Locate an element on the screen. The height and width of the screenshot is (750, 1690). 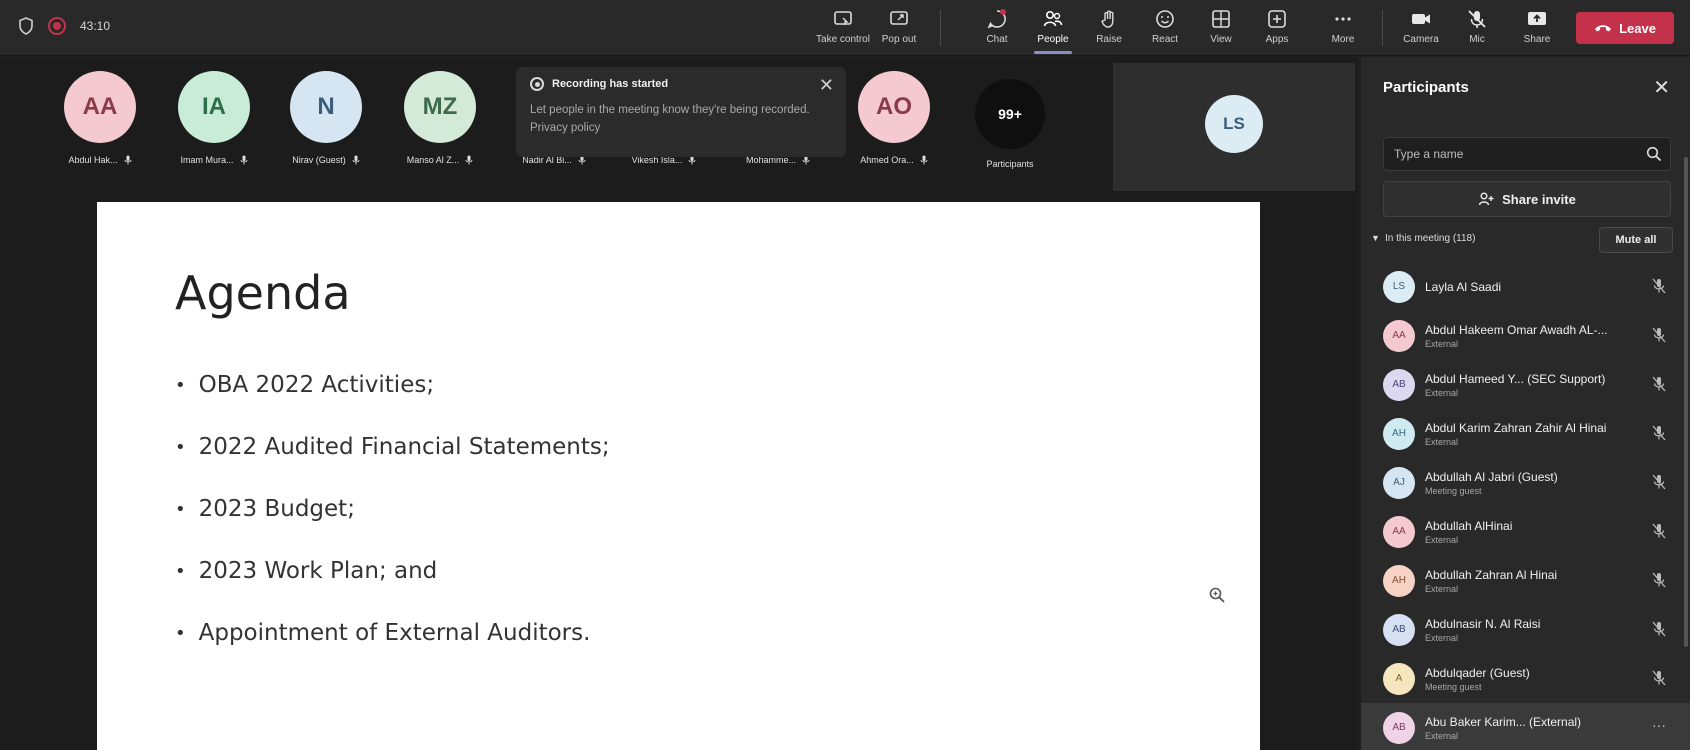
recording-indicator-icon is located at coordinates (57, 26).